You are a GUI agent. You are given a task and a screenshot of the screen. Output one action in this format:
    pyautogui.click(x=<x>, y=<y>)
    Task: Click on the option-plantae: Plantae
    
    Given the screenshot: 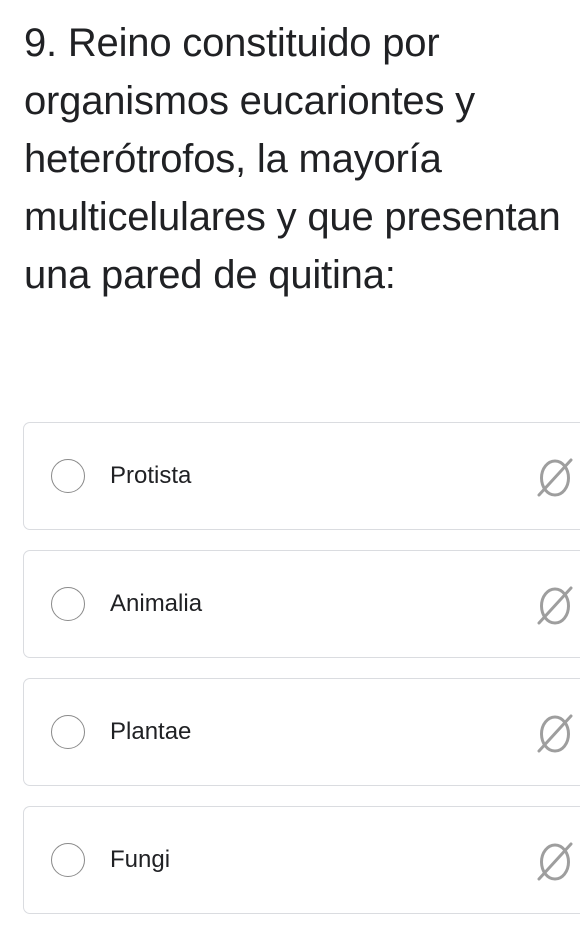 What is the action you would take?
    pyautogui.click(x=301, y=732)
    